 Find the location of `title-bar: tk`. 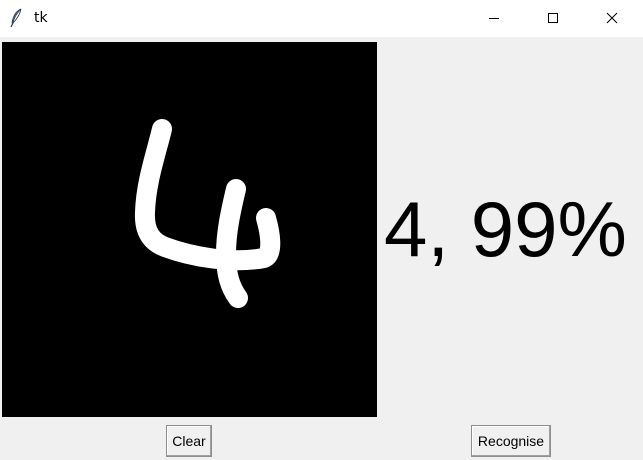

title-bar: tk is located at coordinates (321, 18).